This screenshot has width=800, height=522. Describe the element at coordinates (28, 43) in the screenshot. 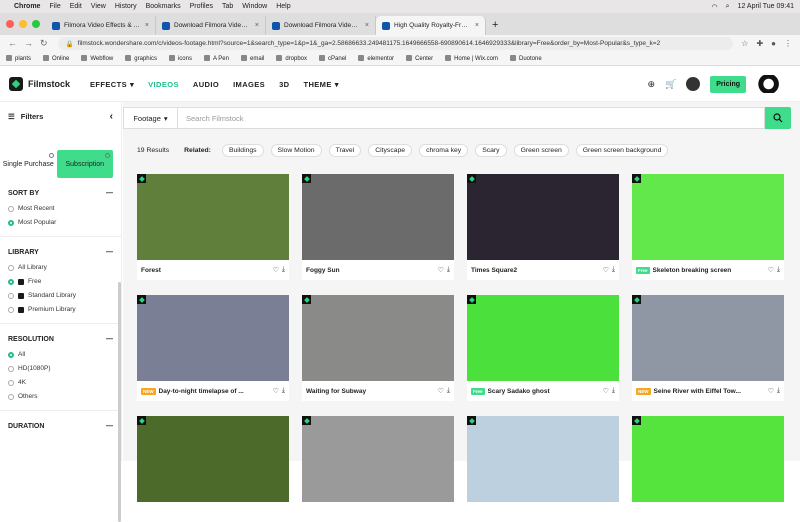

I see `forward-arrow-icon: →` at that location.